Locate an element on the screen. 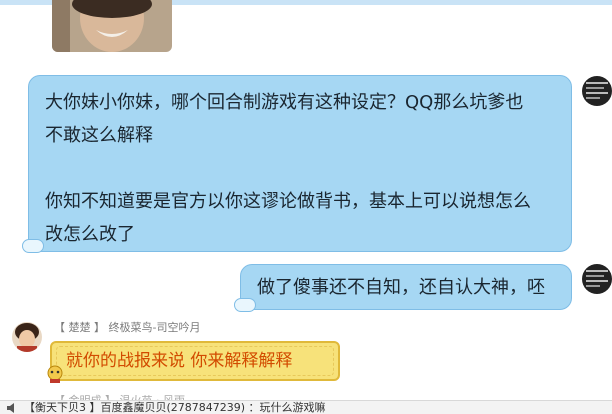 This screenshot has height=414, width=612. sender-avatar is located at coordinates (27, 337).